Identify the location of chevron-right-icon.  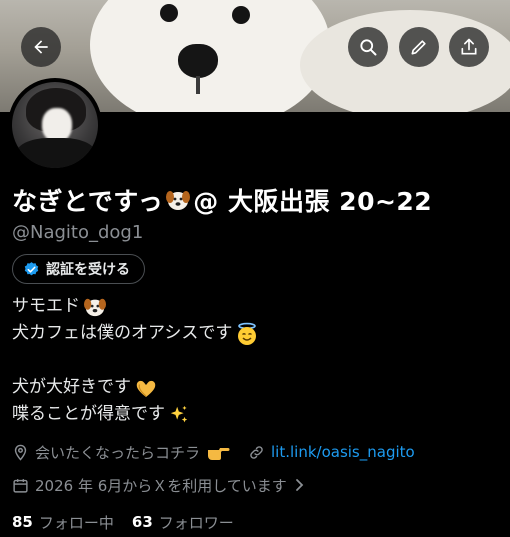
(299, 485).